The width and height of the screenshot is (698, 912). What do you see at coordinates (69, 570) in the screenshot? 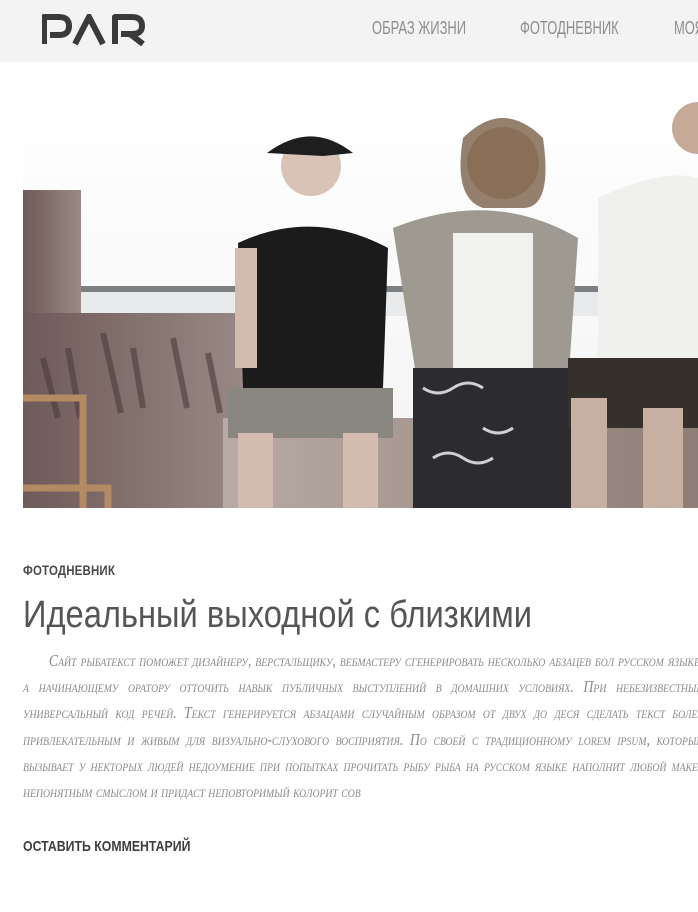
I see `post-category: ФОТОДНЕВНИК` at bounding box center [69, 570].